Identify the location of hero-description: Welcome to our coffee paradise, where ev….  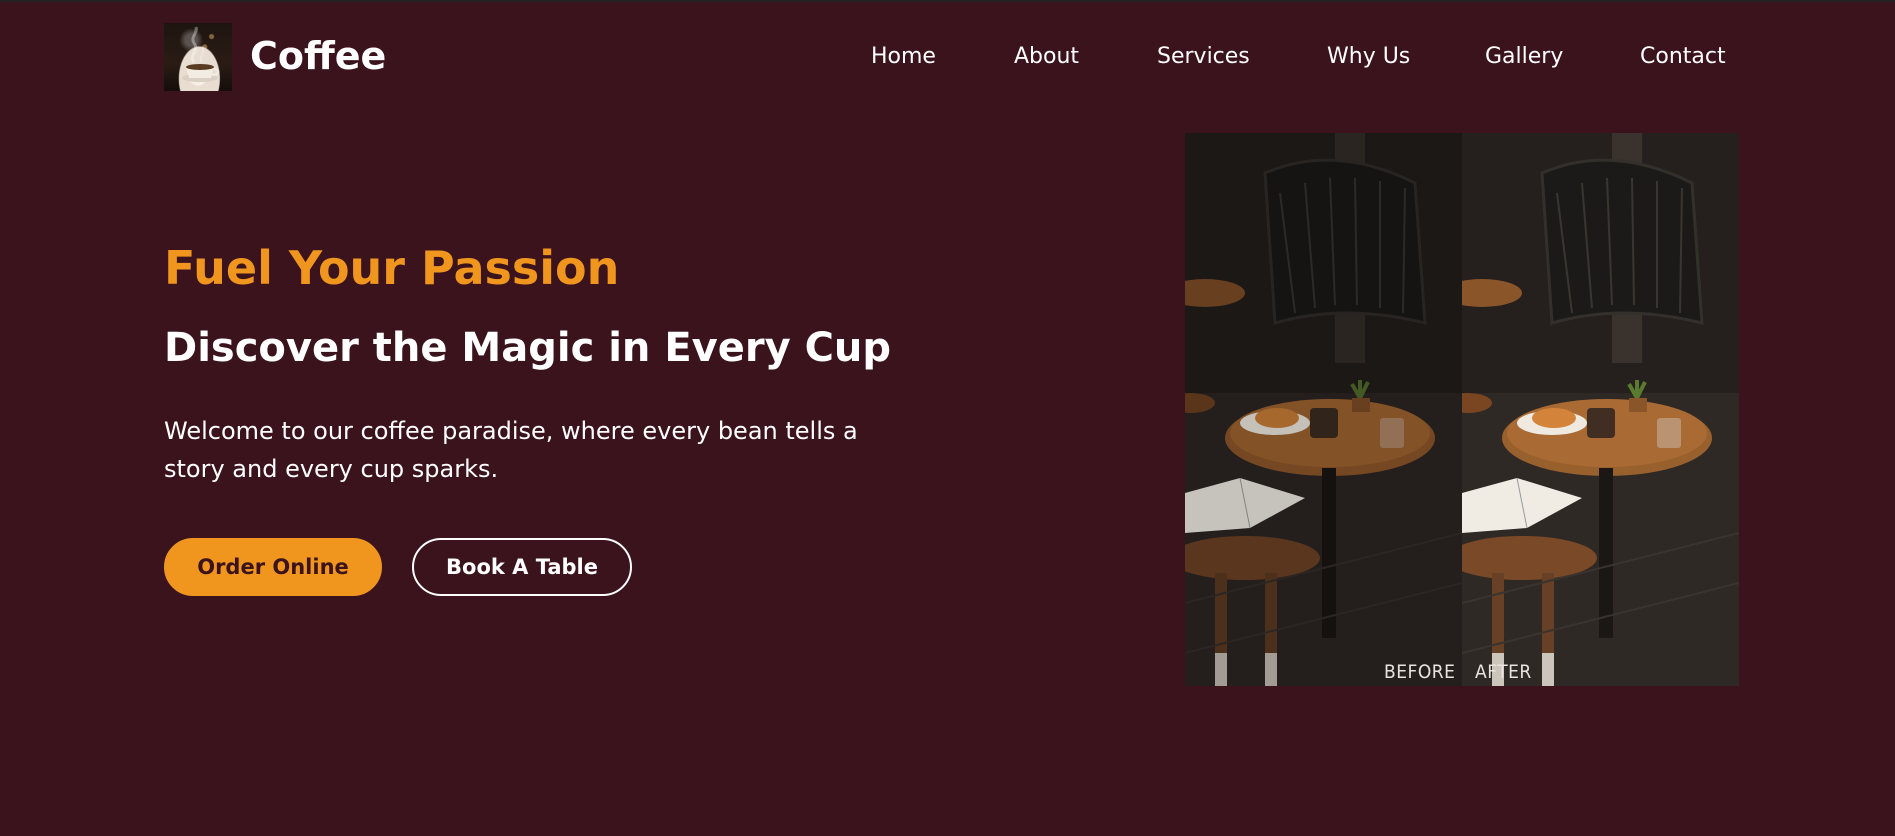
(511, 450).